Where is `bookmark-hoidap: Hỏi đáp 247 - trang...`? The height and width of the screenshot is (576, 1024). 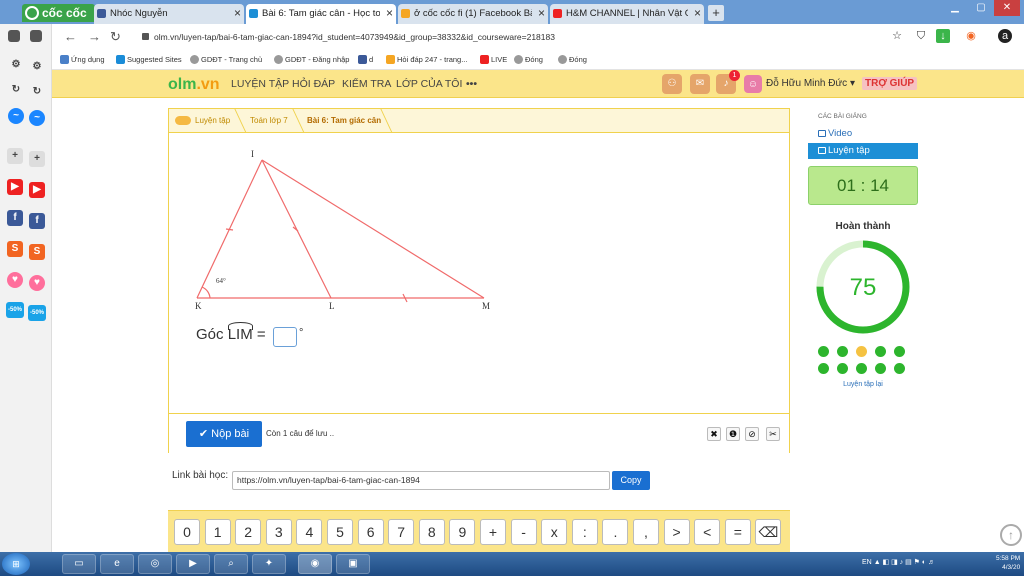 bookmark-hoidap: Hỏi đáp 247 - trang... is located at coordinates (426, 59).